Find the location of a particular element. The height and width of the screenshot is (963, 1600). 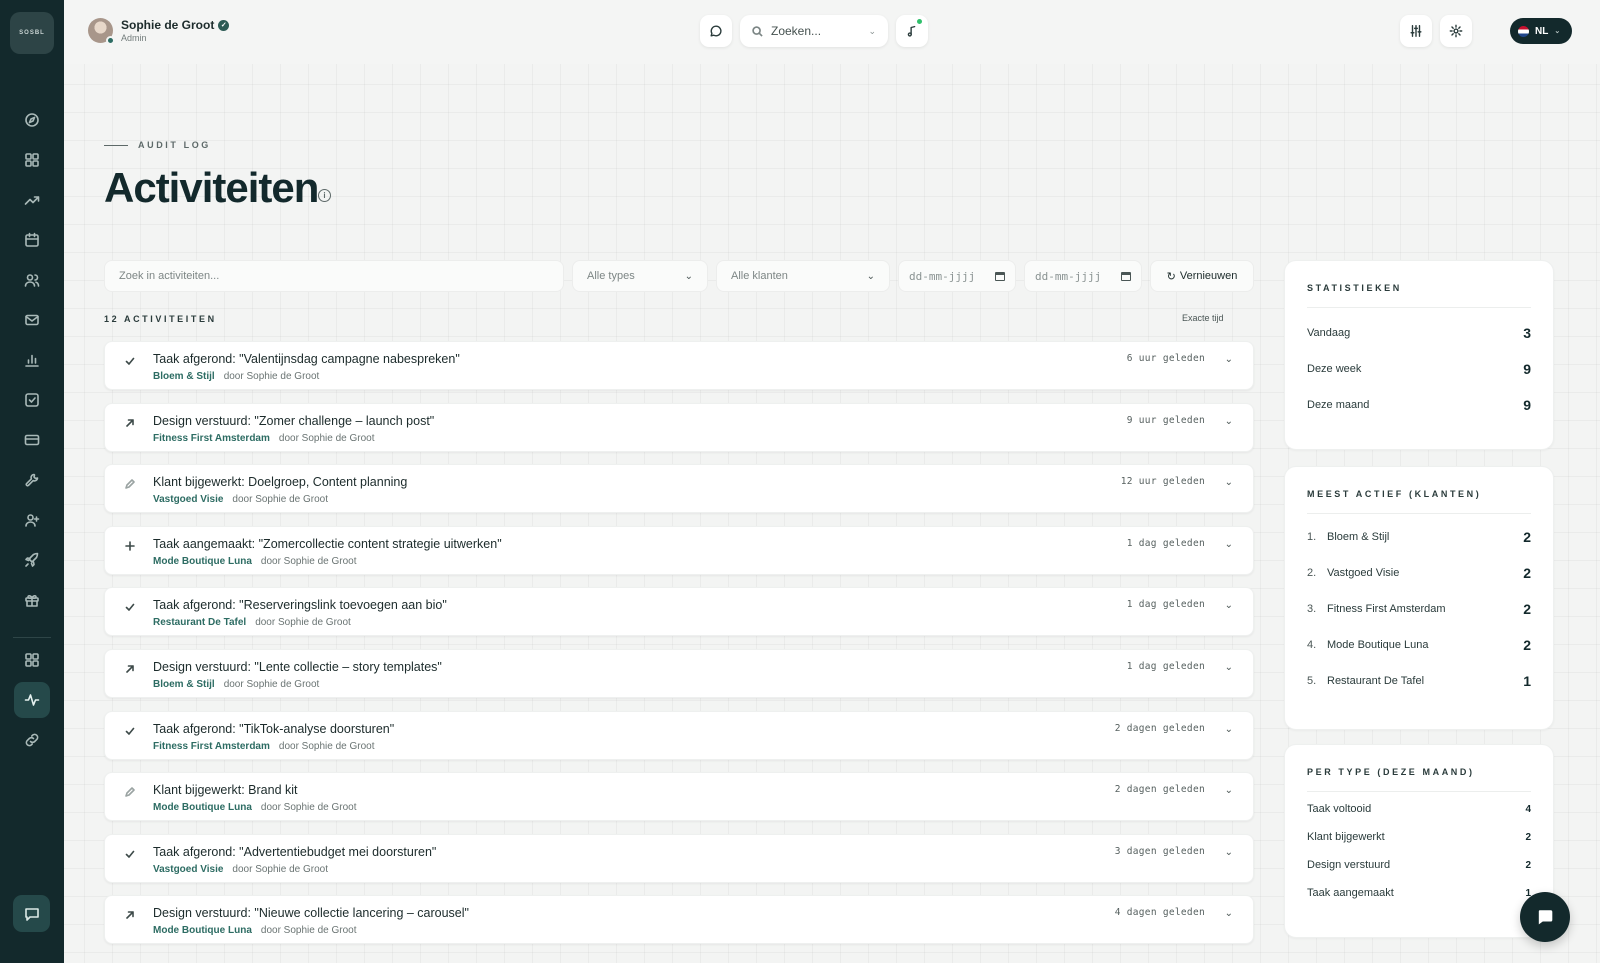

page-title: Activiteiten is located at coordinates (211, 187).